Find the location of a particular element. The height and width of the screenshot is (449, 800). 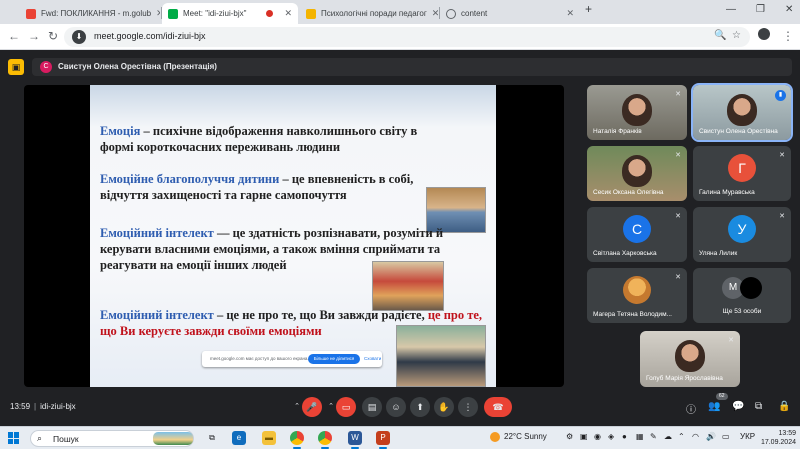

tray-icon: ◈ is located at coordinates (611, 436).